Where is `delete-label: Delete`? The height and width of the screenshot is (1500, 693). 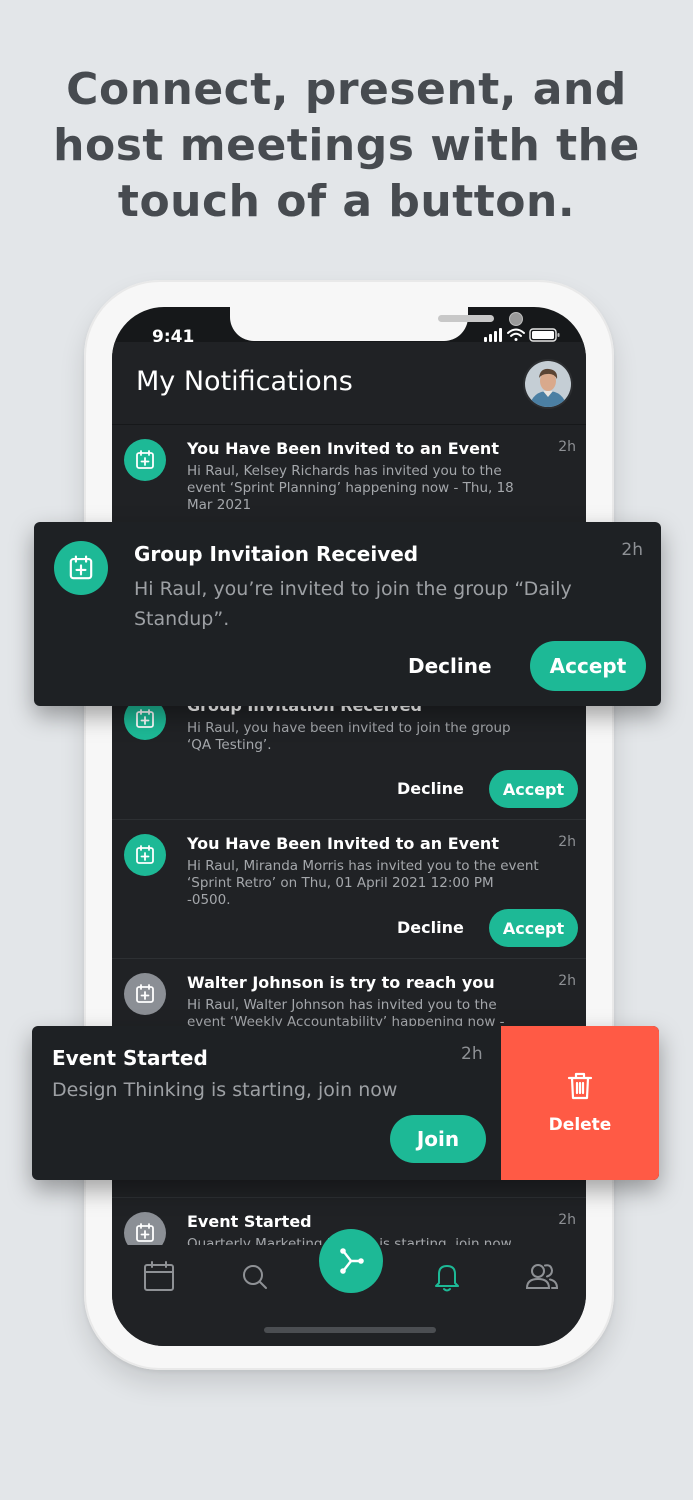 delete-label: Delete is located at coordinates (580, 1125).